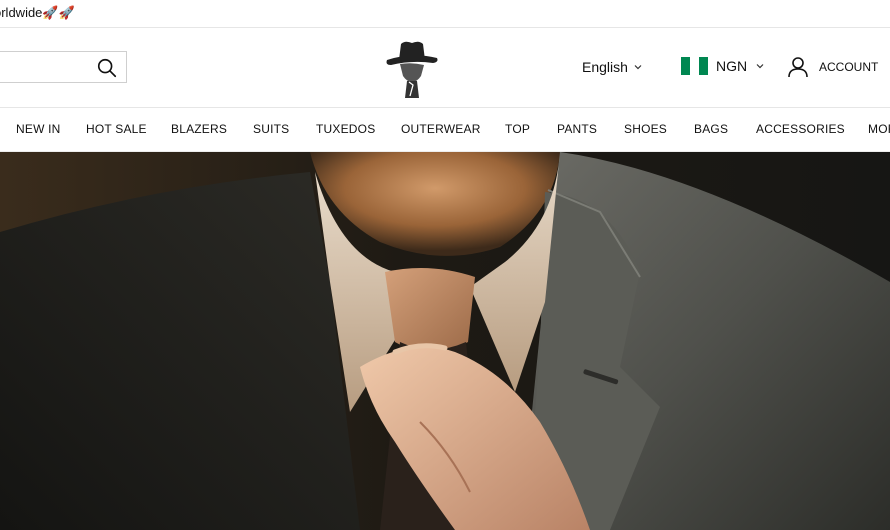 This screenshot has height=530, width=890. Describe the element at coordinates (107, 68) in the screenshot. I see `search-icon` at that location.